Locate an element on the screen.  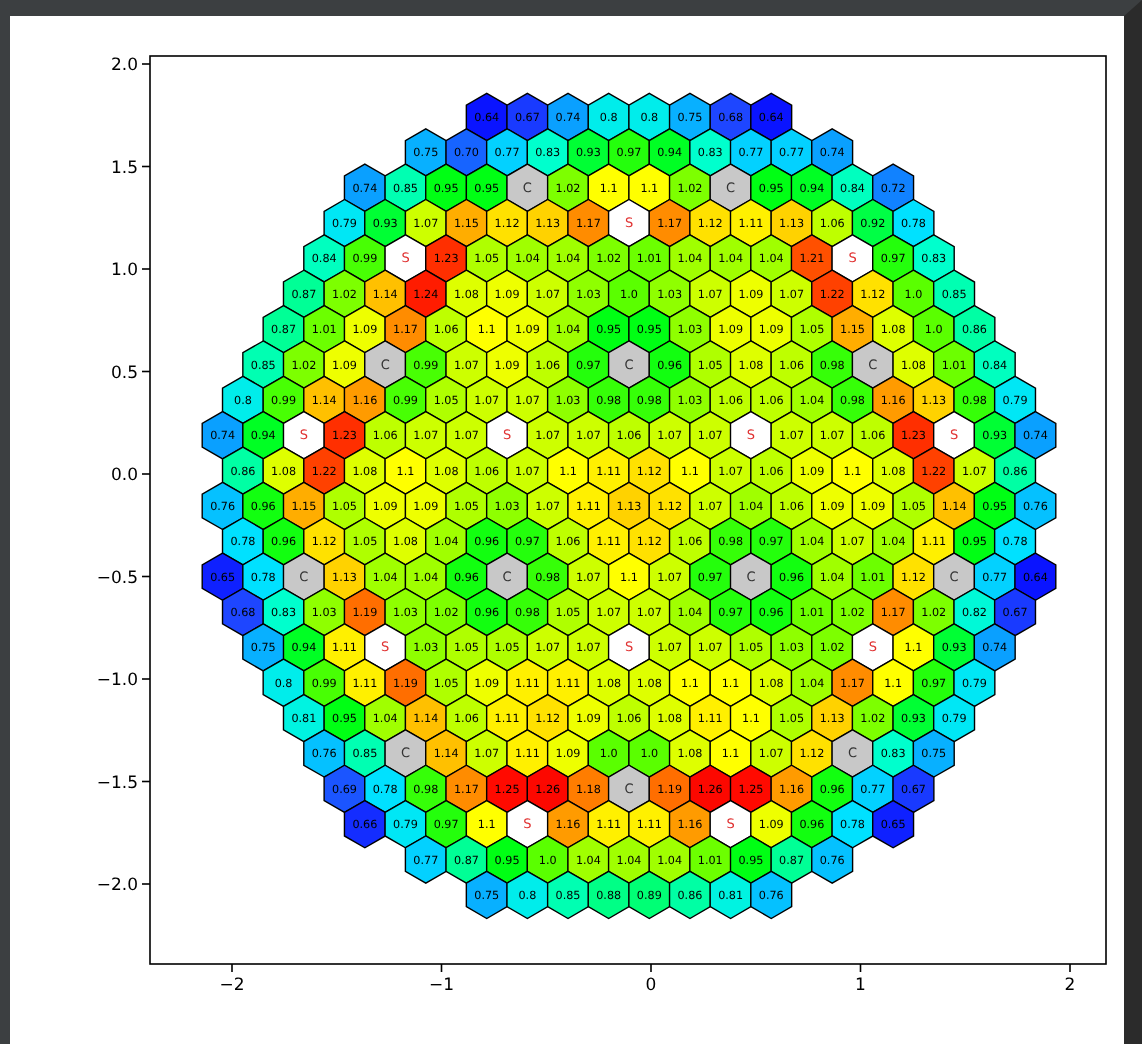
tick-label: 1 is located at coordinates (860, 986).